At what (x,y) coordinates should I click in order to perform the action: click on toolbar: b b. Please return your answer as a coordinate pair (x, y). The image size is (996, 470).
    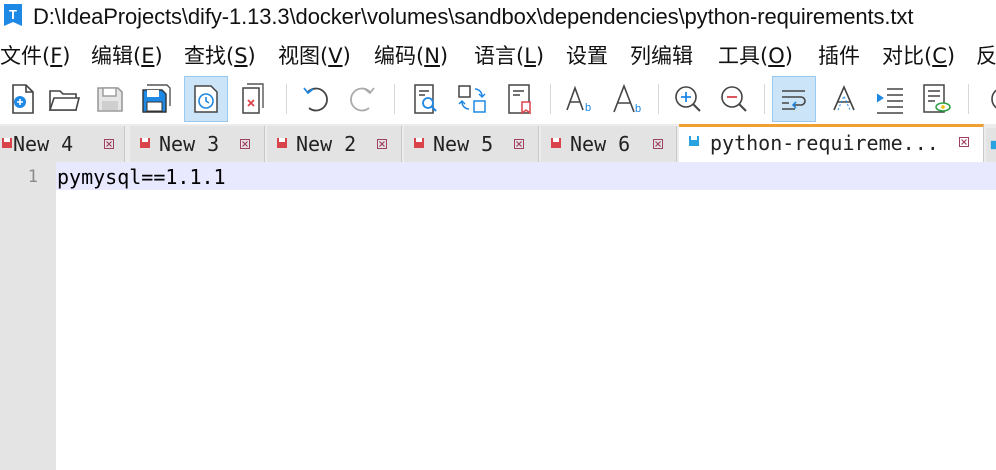
    Looking at the image, I should click on (498, 99).